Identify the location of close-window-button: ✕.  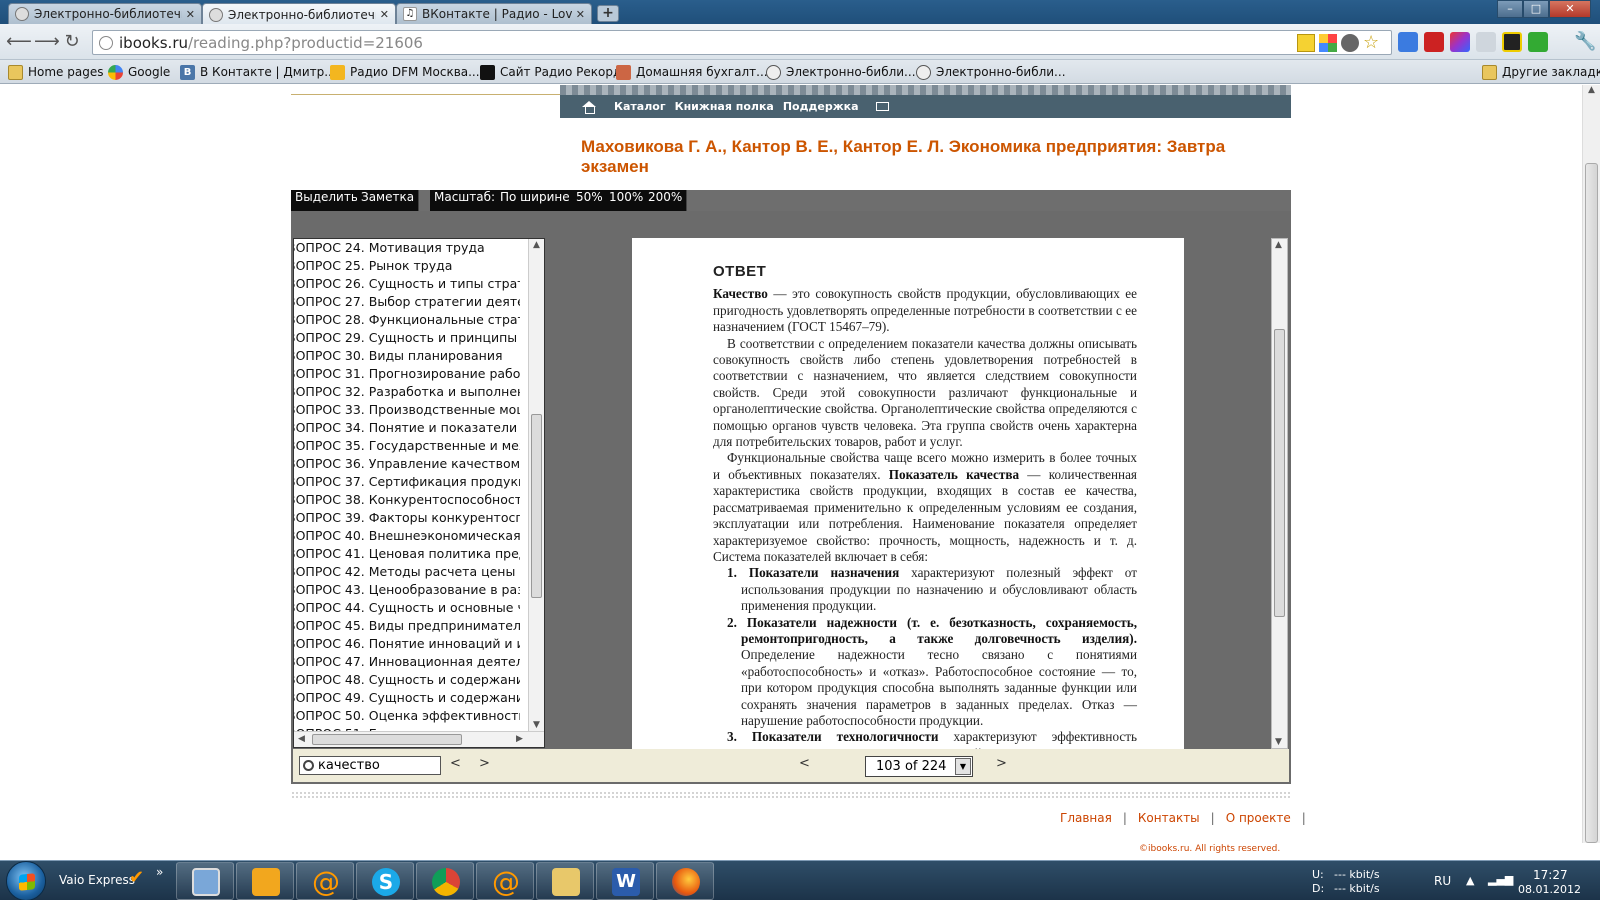
(1570, 9).